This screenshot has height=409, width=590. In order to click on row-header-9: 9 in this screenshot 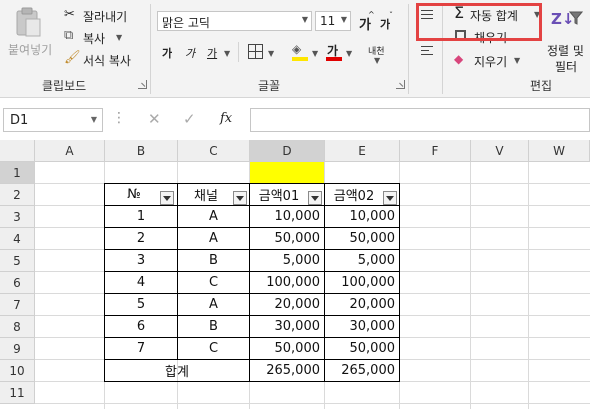, I will do `click(17, 349)`.